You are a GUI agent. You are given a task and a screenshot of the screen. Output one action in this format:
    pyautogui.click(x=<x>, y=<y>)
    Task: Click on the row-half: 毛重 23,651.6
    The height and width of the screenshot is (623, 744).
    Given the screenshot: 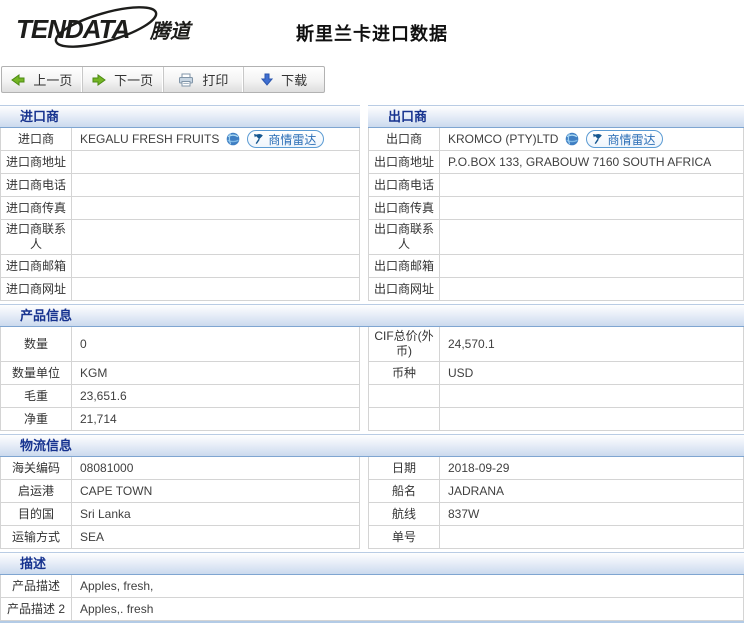 What is the action you would take?
    pyautogui.click(x=180, y=396)
    